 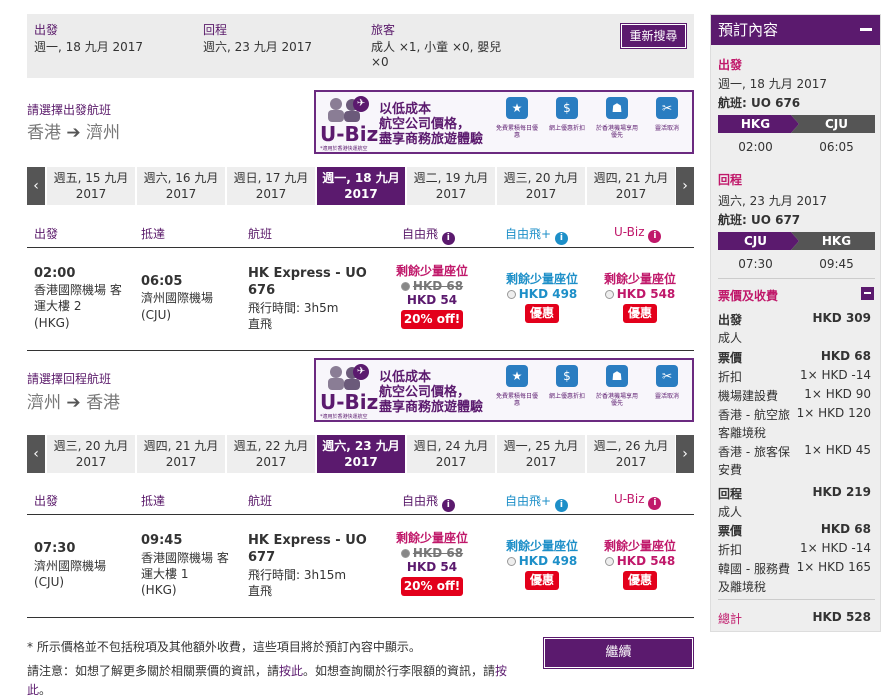 I want to click on dep-airport-2: 運大樓 2, so click(x=58, y=306).